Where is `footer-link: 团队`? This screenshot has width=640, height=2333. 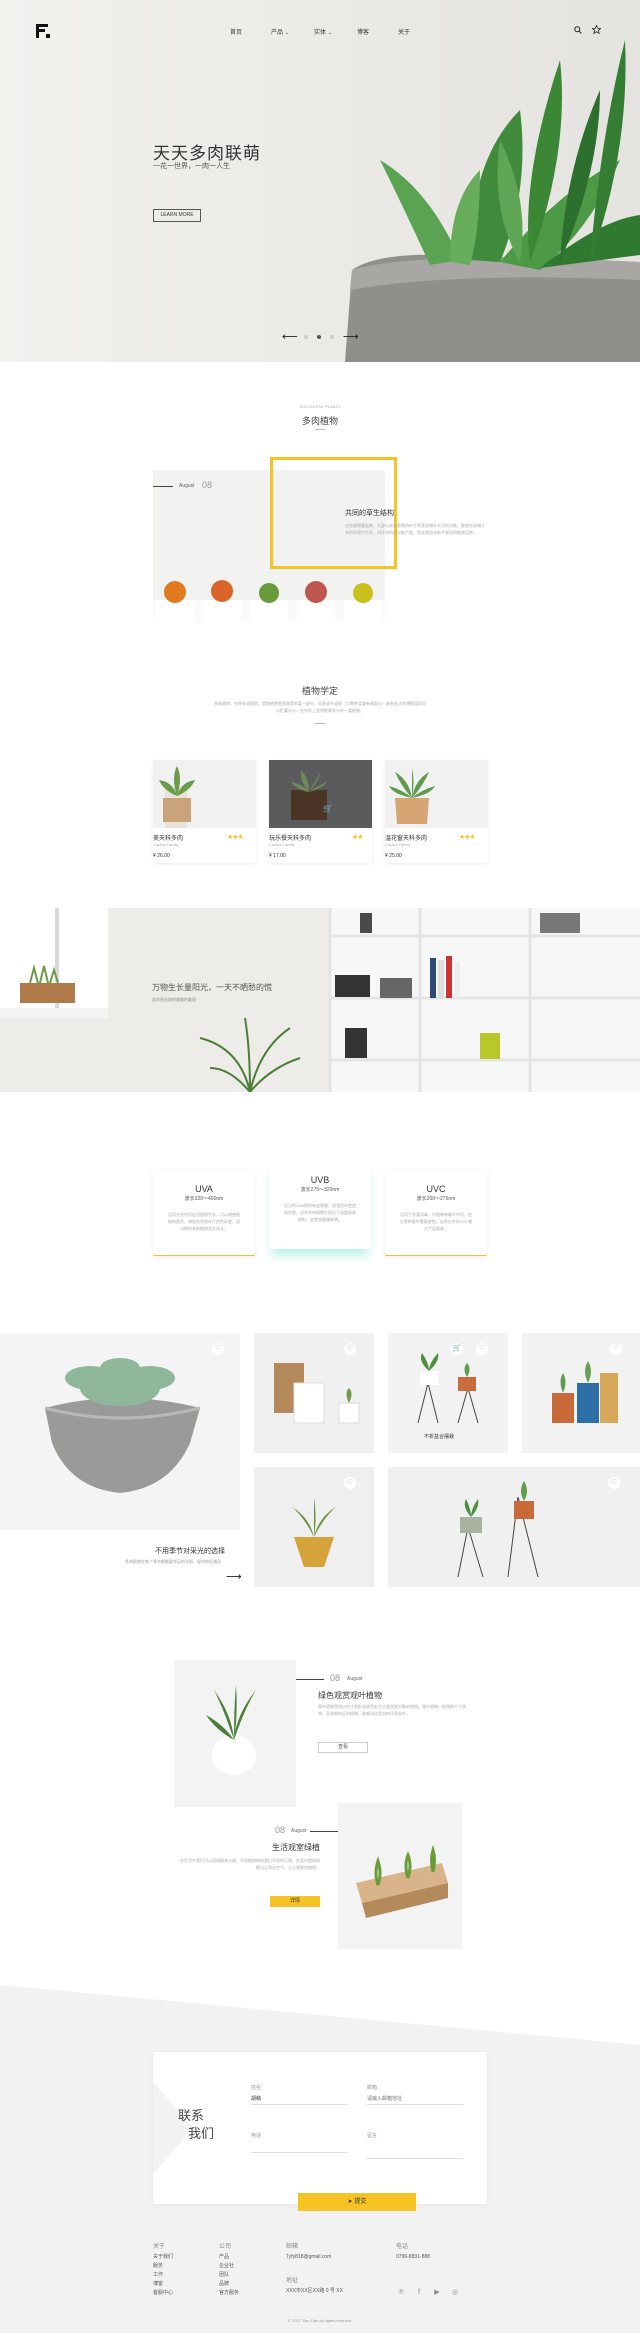 footer-link: 团队 is located at coordinates (229, 2275).